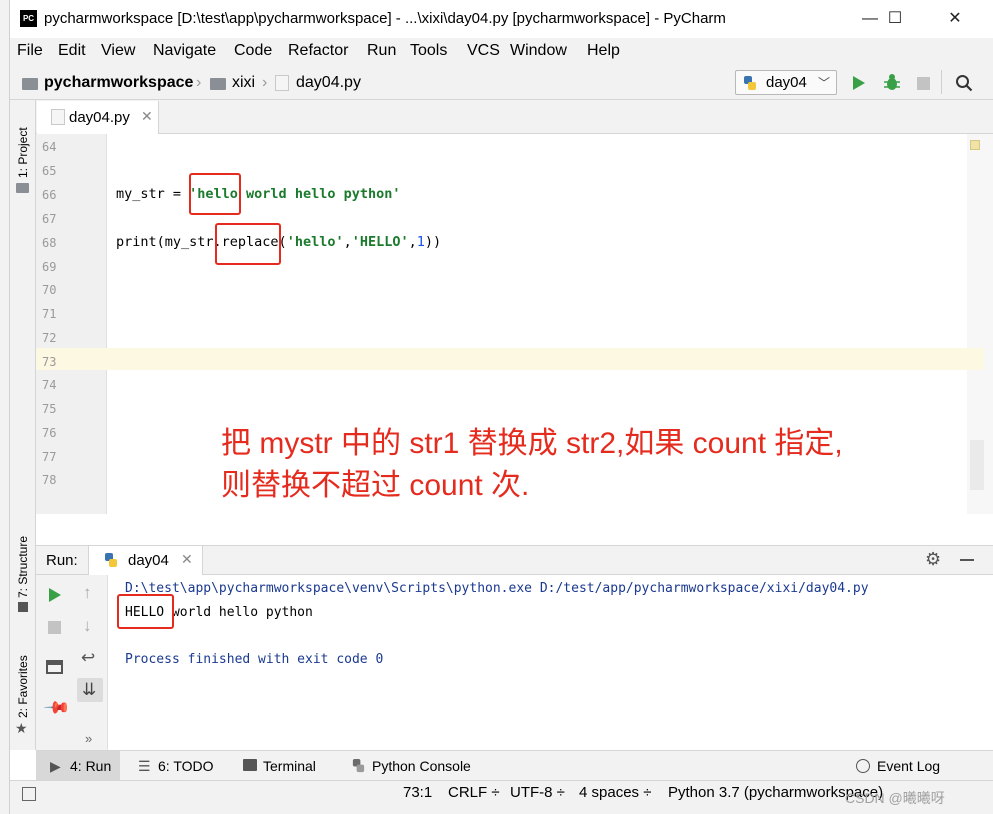 This screenshot has width=993, height=814. Describe the element at coordinates (72, 51) in the screenshot. I see `menu-edit: Edit` at that location.